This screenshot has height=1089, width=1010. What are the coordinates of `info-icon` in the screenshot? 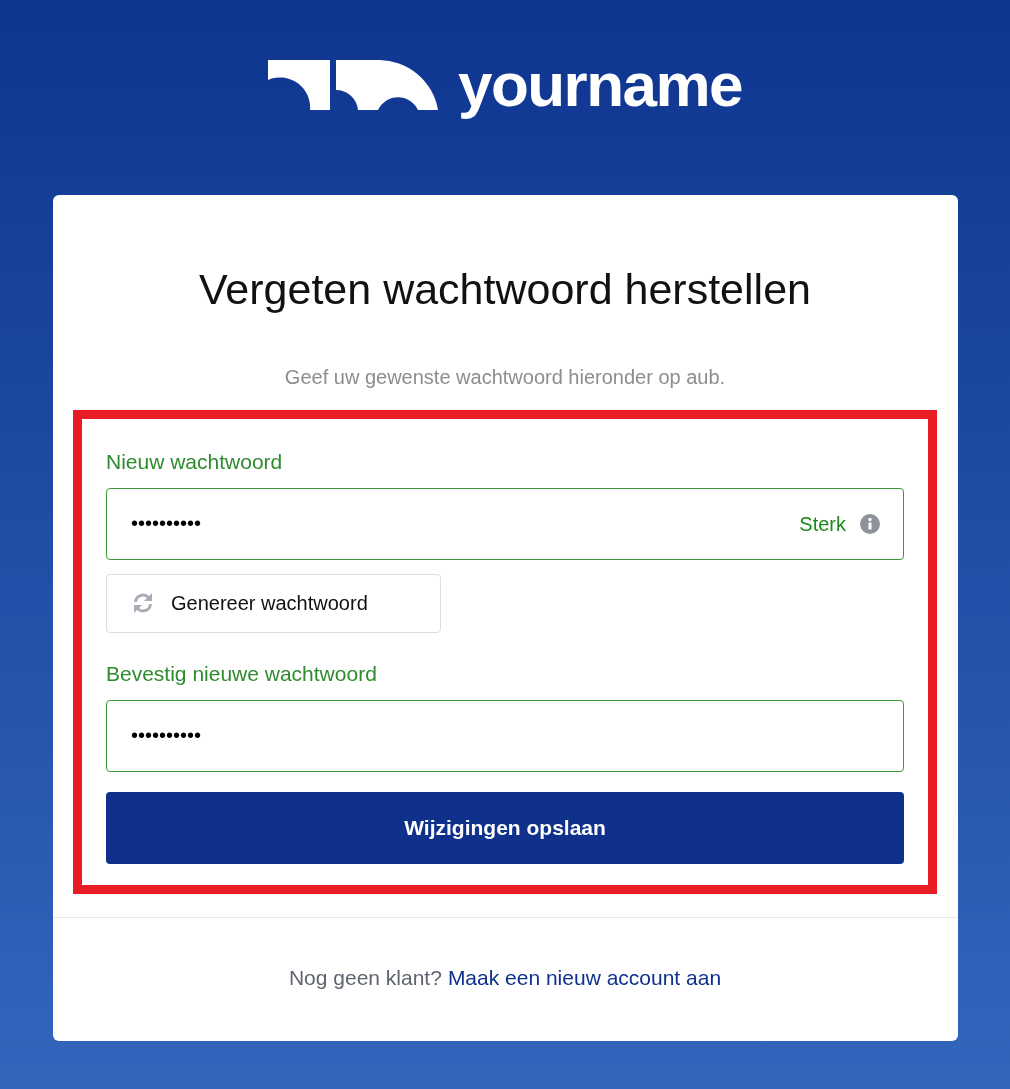 It's located at (870, 523).